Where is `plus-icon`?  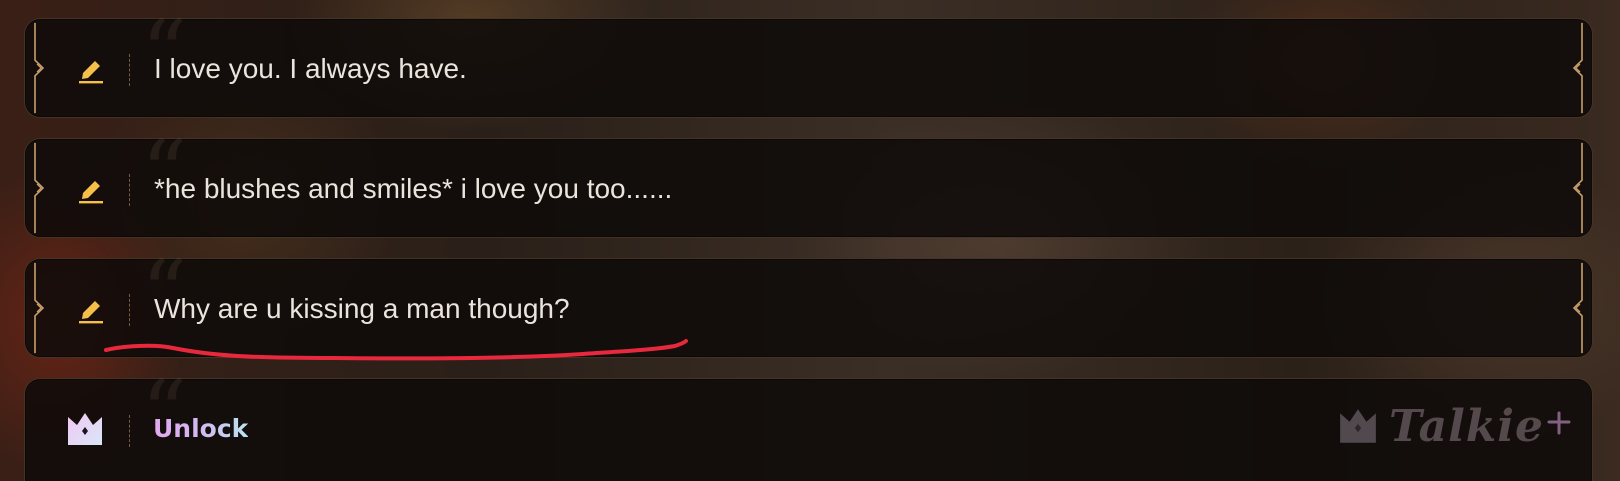 plus-icon is located at coordinates (1559, 423).